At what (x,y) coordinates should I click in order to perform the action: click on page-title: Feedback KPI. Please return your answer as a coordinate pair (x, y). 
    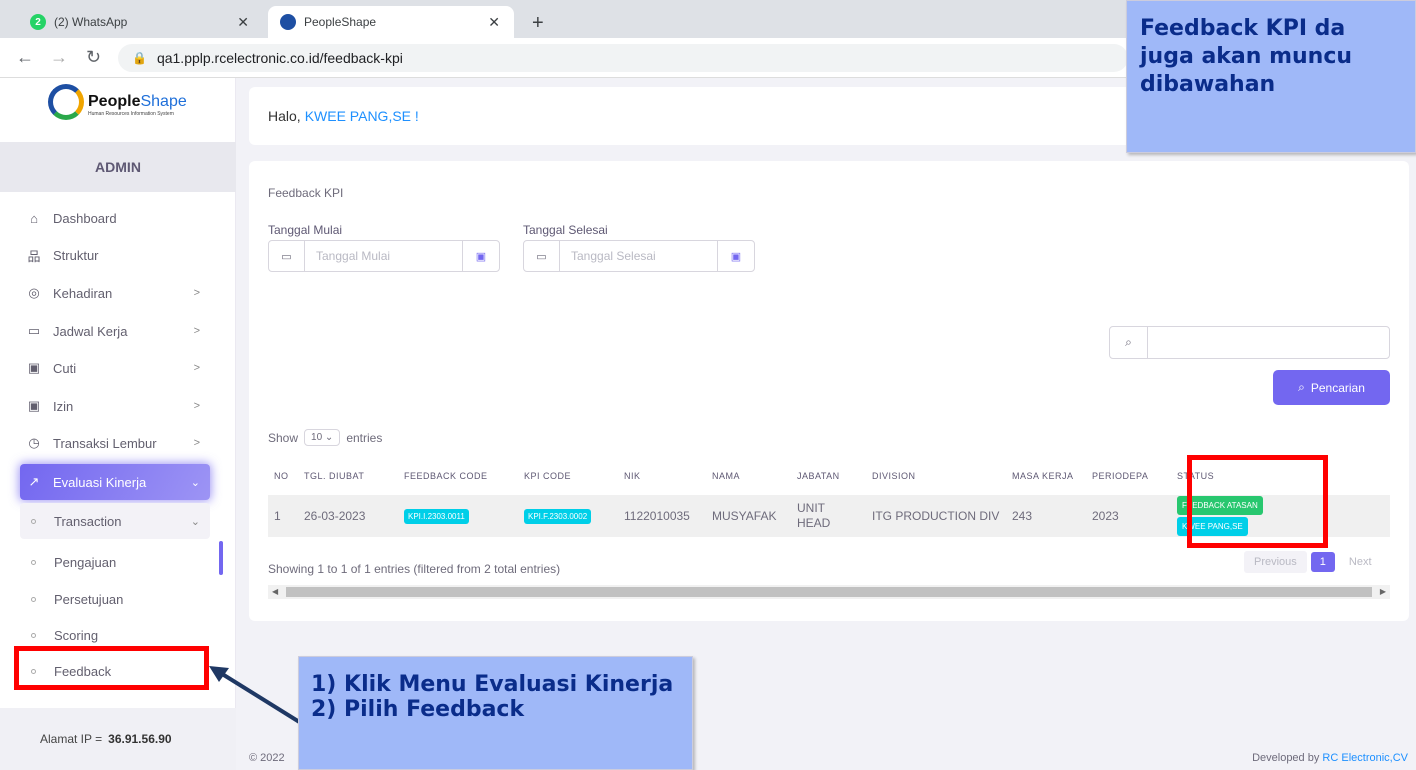
    Looking at the image, I should click on (306, 193).